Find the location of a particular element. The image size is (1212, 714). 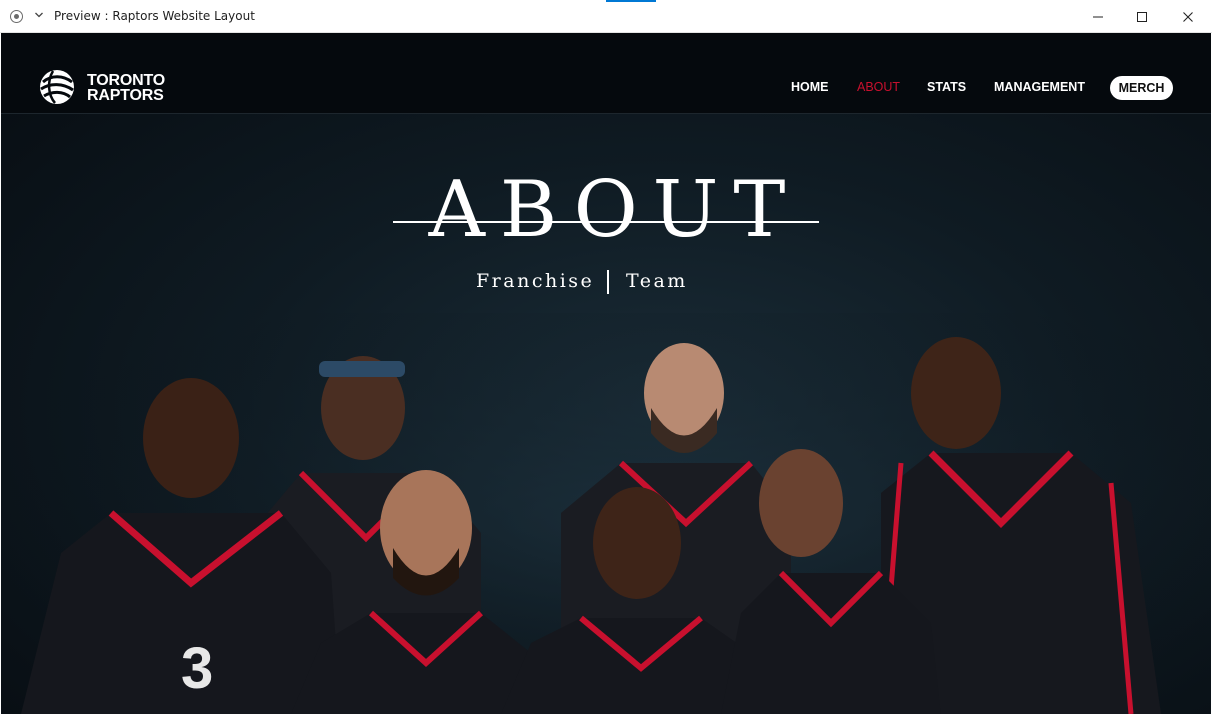

close-button is located at coordinates (1188, 16).